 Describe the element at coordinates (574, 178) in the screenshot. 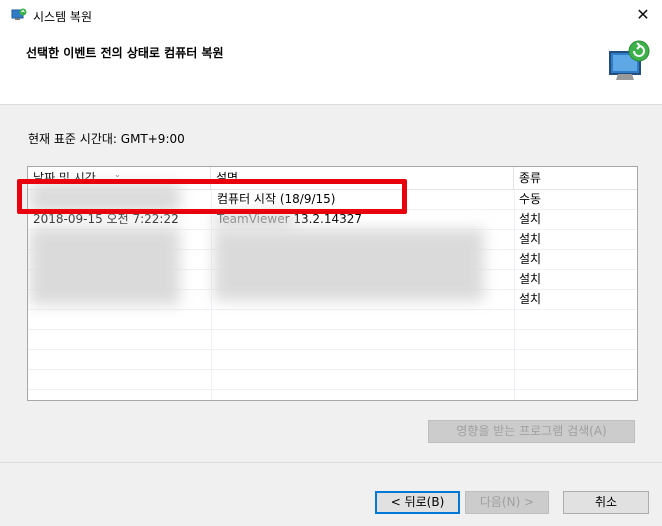

I see `column-header-type: 종류` at that location.